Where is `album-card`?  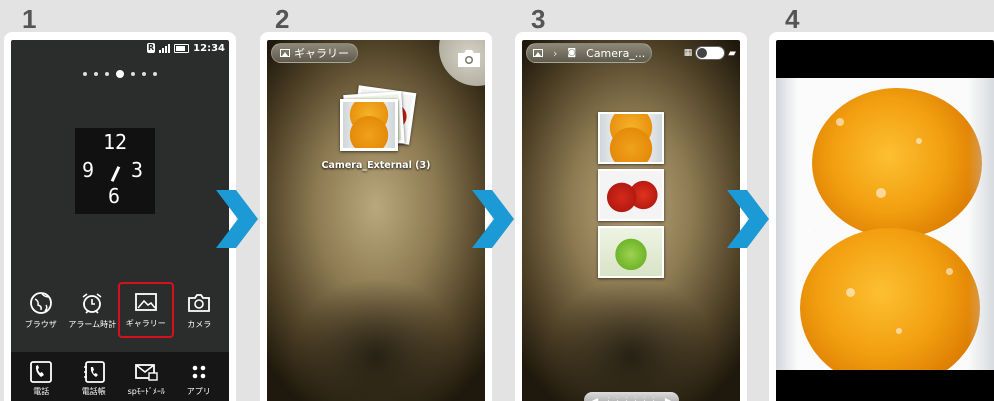
album-card is located at coordinates (369, 125).